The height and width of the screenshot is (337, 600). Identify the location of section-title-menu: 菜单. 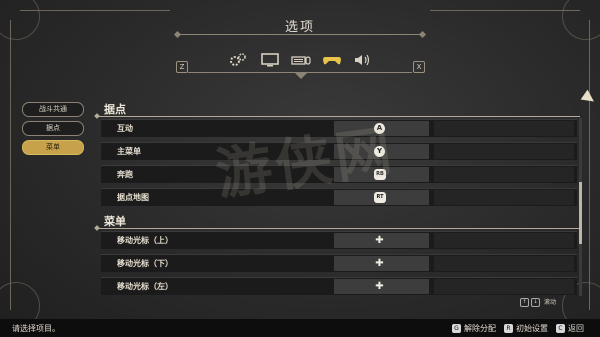
(115, 221).